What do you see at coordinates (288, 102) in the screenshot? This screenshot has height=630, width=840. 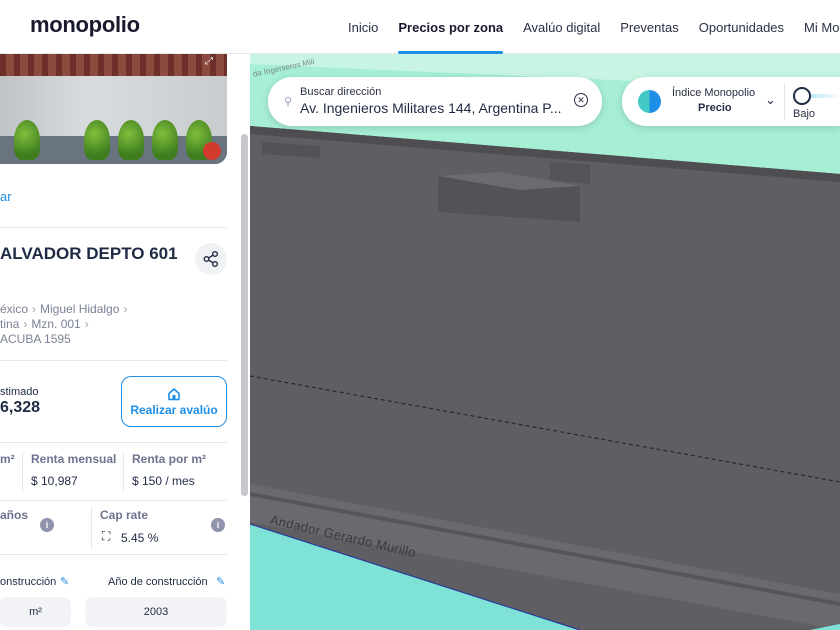 I see `search-icon: ⚲` at bounding box center [288, 102].